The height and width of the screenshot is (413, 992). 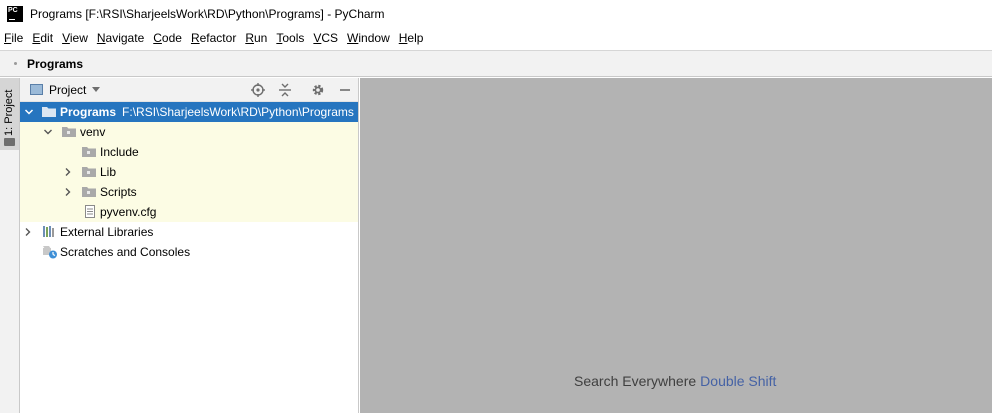 What do you see at coordinates (189, 90) in the screenshot?
I see `project-panel-header: Project` at bounding box center [189, 90].